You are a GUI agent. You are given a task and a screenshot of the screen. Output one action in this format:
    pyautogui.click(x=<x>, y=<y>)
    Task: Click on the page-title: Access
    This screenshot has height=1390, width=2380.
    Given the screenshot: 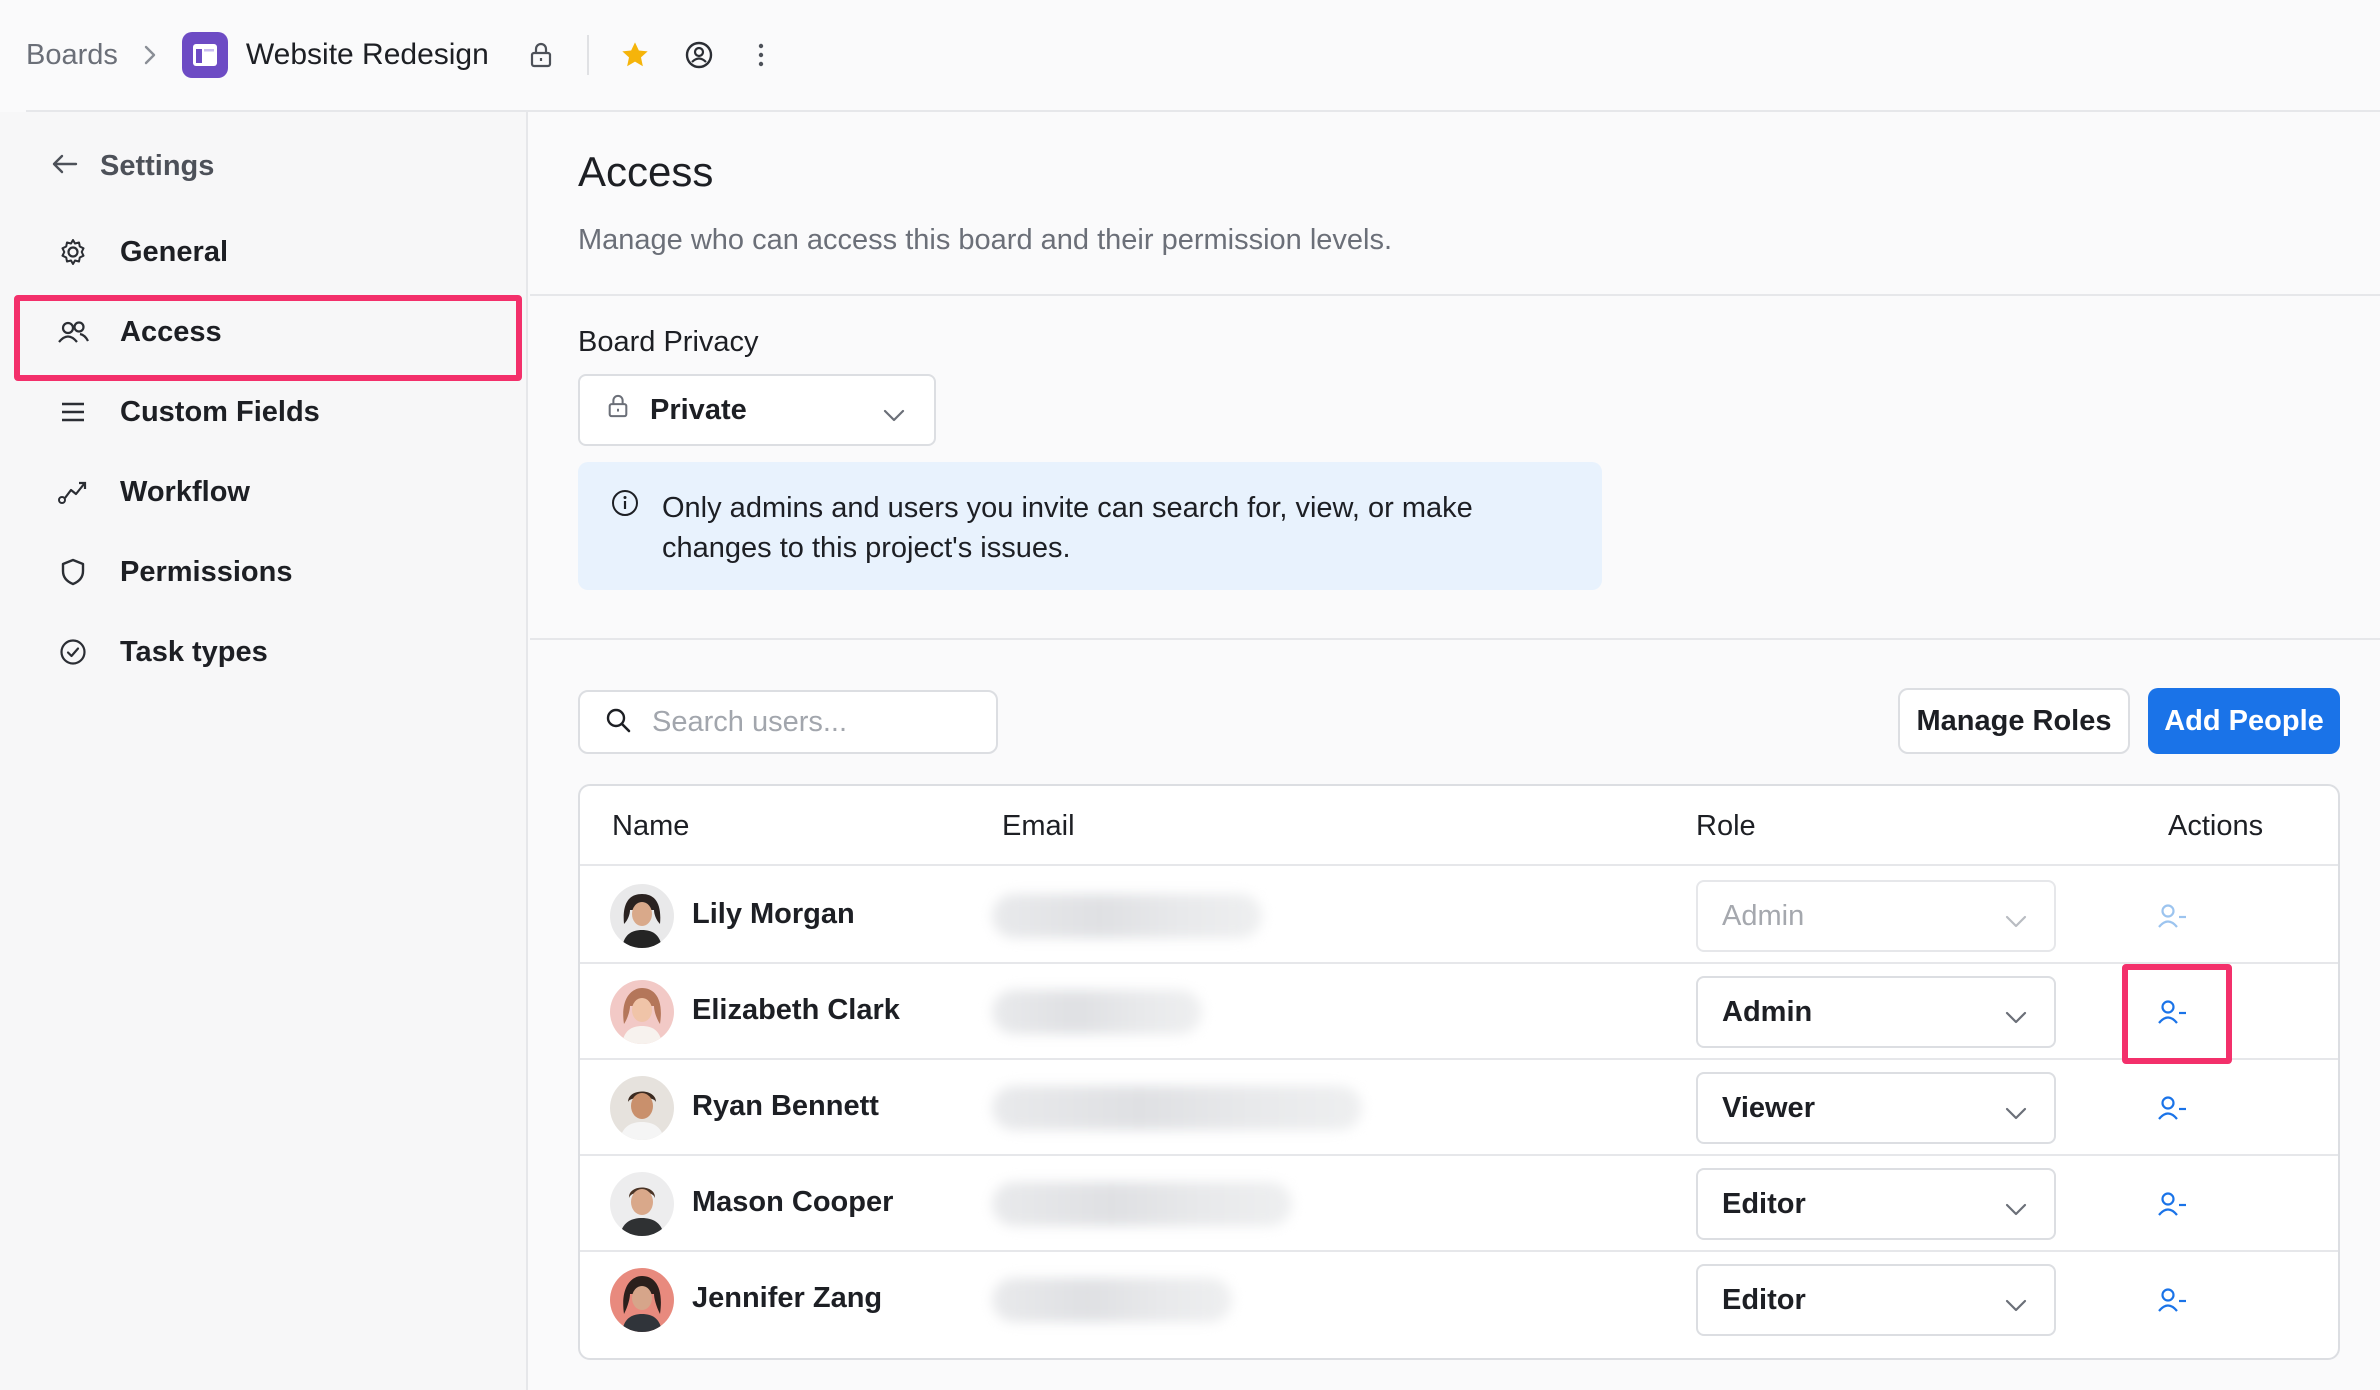 What is the action you would take?
    pyautogui.click(x=646, y=171)
    